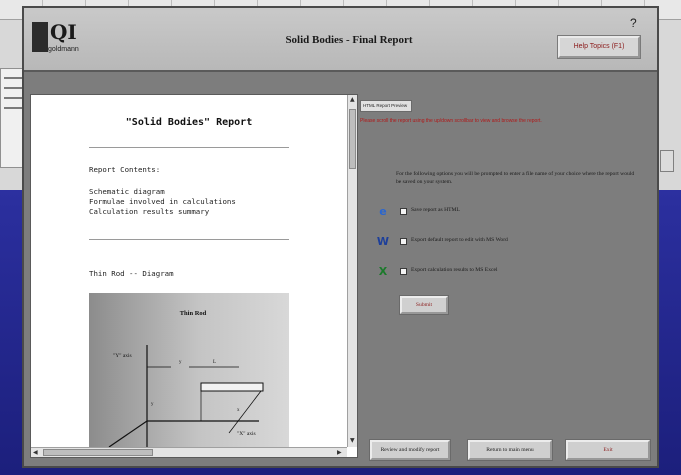 The width and height of the screenshot is (681, 475). Describe the element at coordinates (599, 47) in the screenshot. I see `help-topics-button: Help Topics (F1)` at that location.